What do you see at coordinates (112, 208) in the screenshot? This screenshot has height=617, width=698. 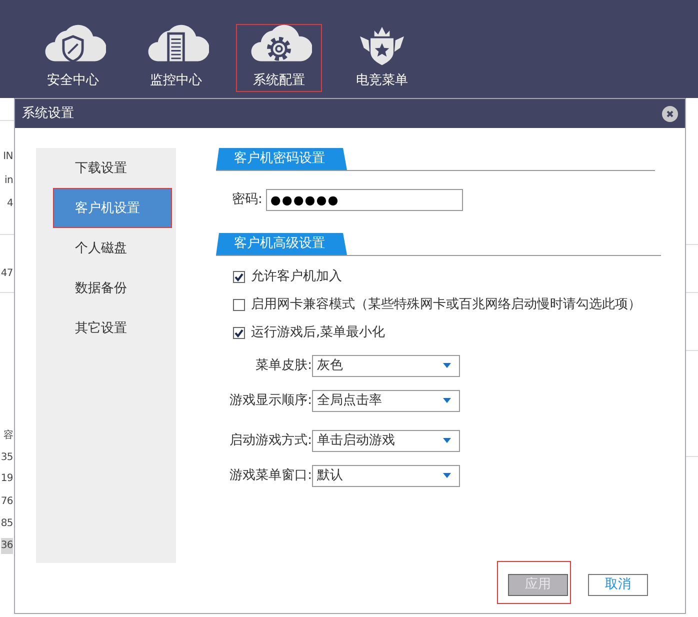 I see `sidebar-item: 客户机设置` at bounding box center [112, 208].